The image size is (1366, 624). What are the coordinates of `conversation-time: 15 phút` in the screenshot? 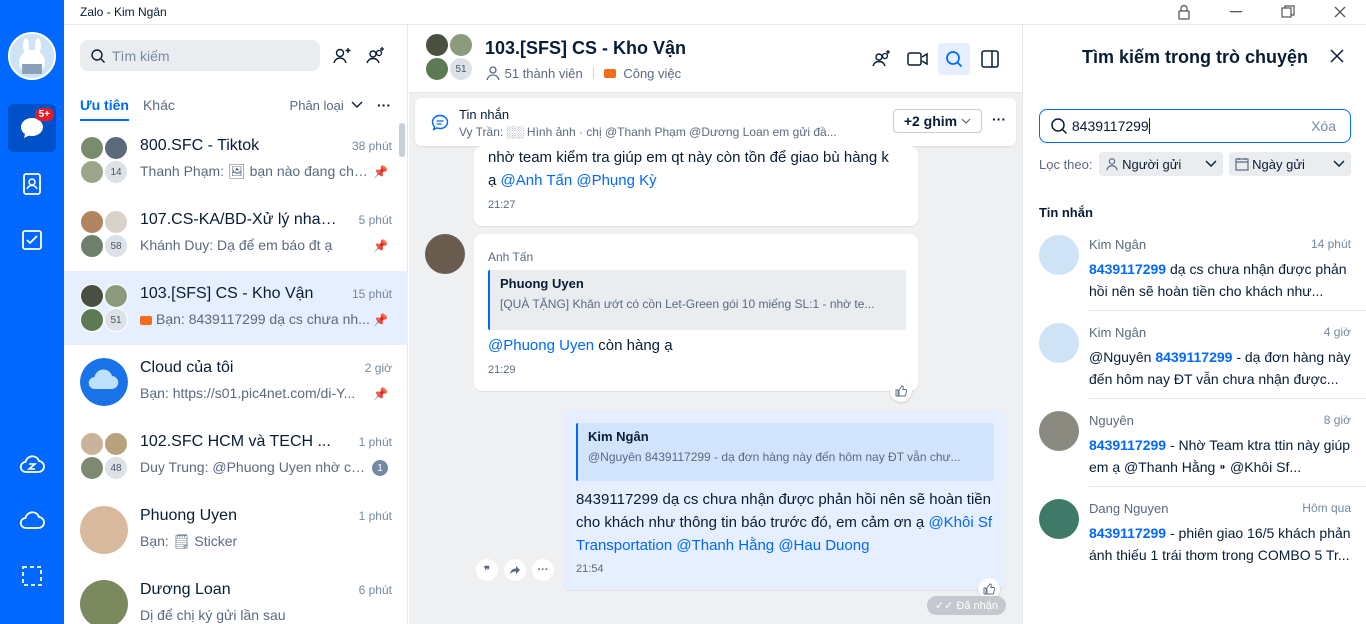 It's located at (371, 294).